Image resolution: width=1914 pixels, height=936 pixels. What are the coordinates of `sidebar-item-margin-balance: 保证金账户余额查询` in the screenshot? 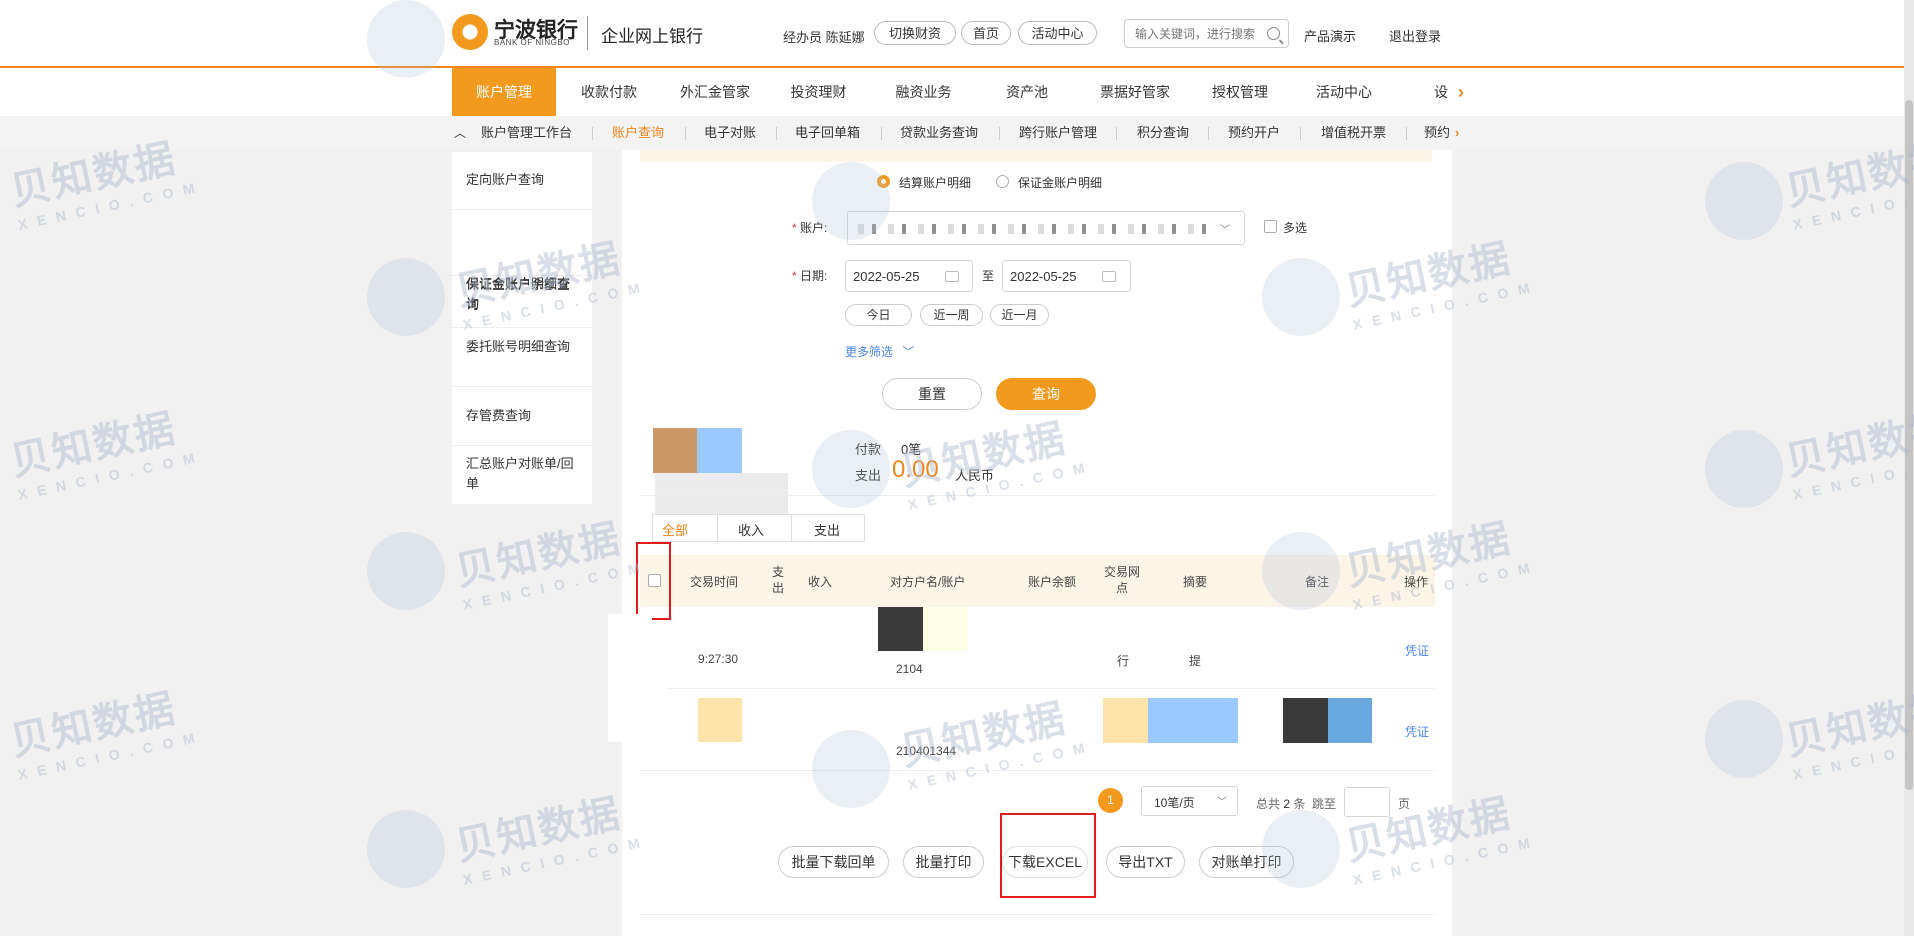 It's located at (522, 261).